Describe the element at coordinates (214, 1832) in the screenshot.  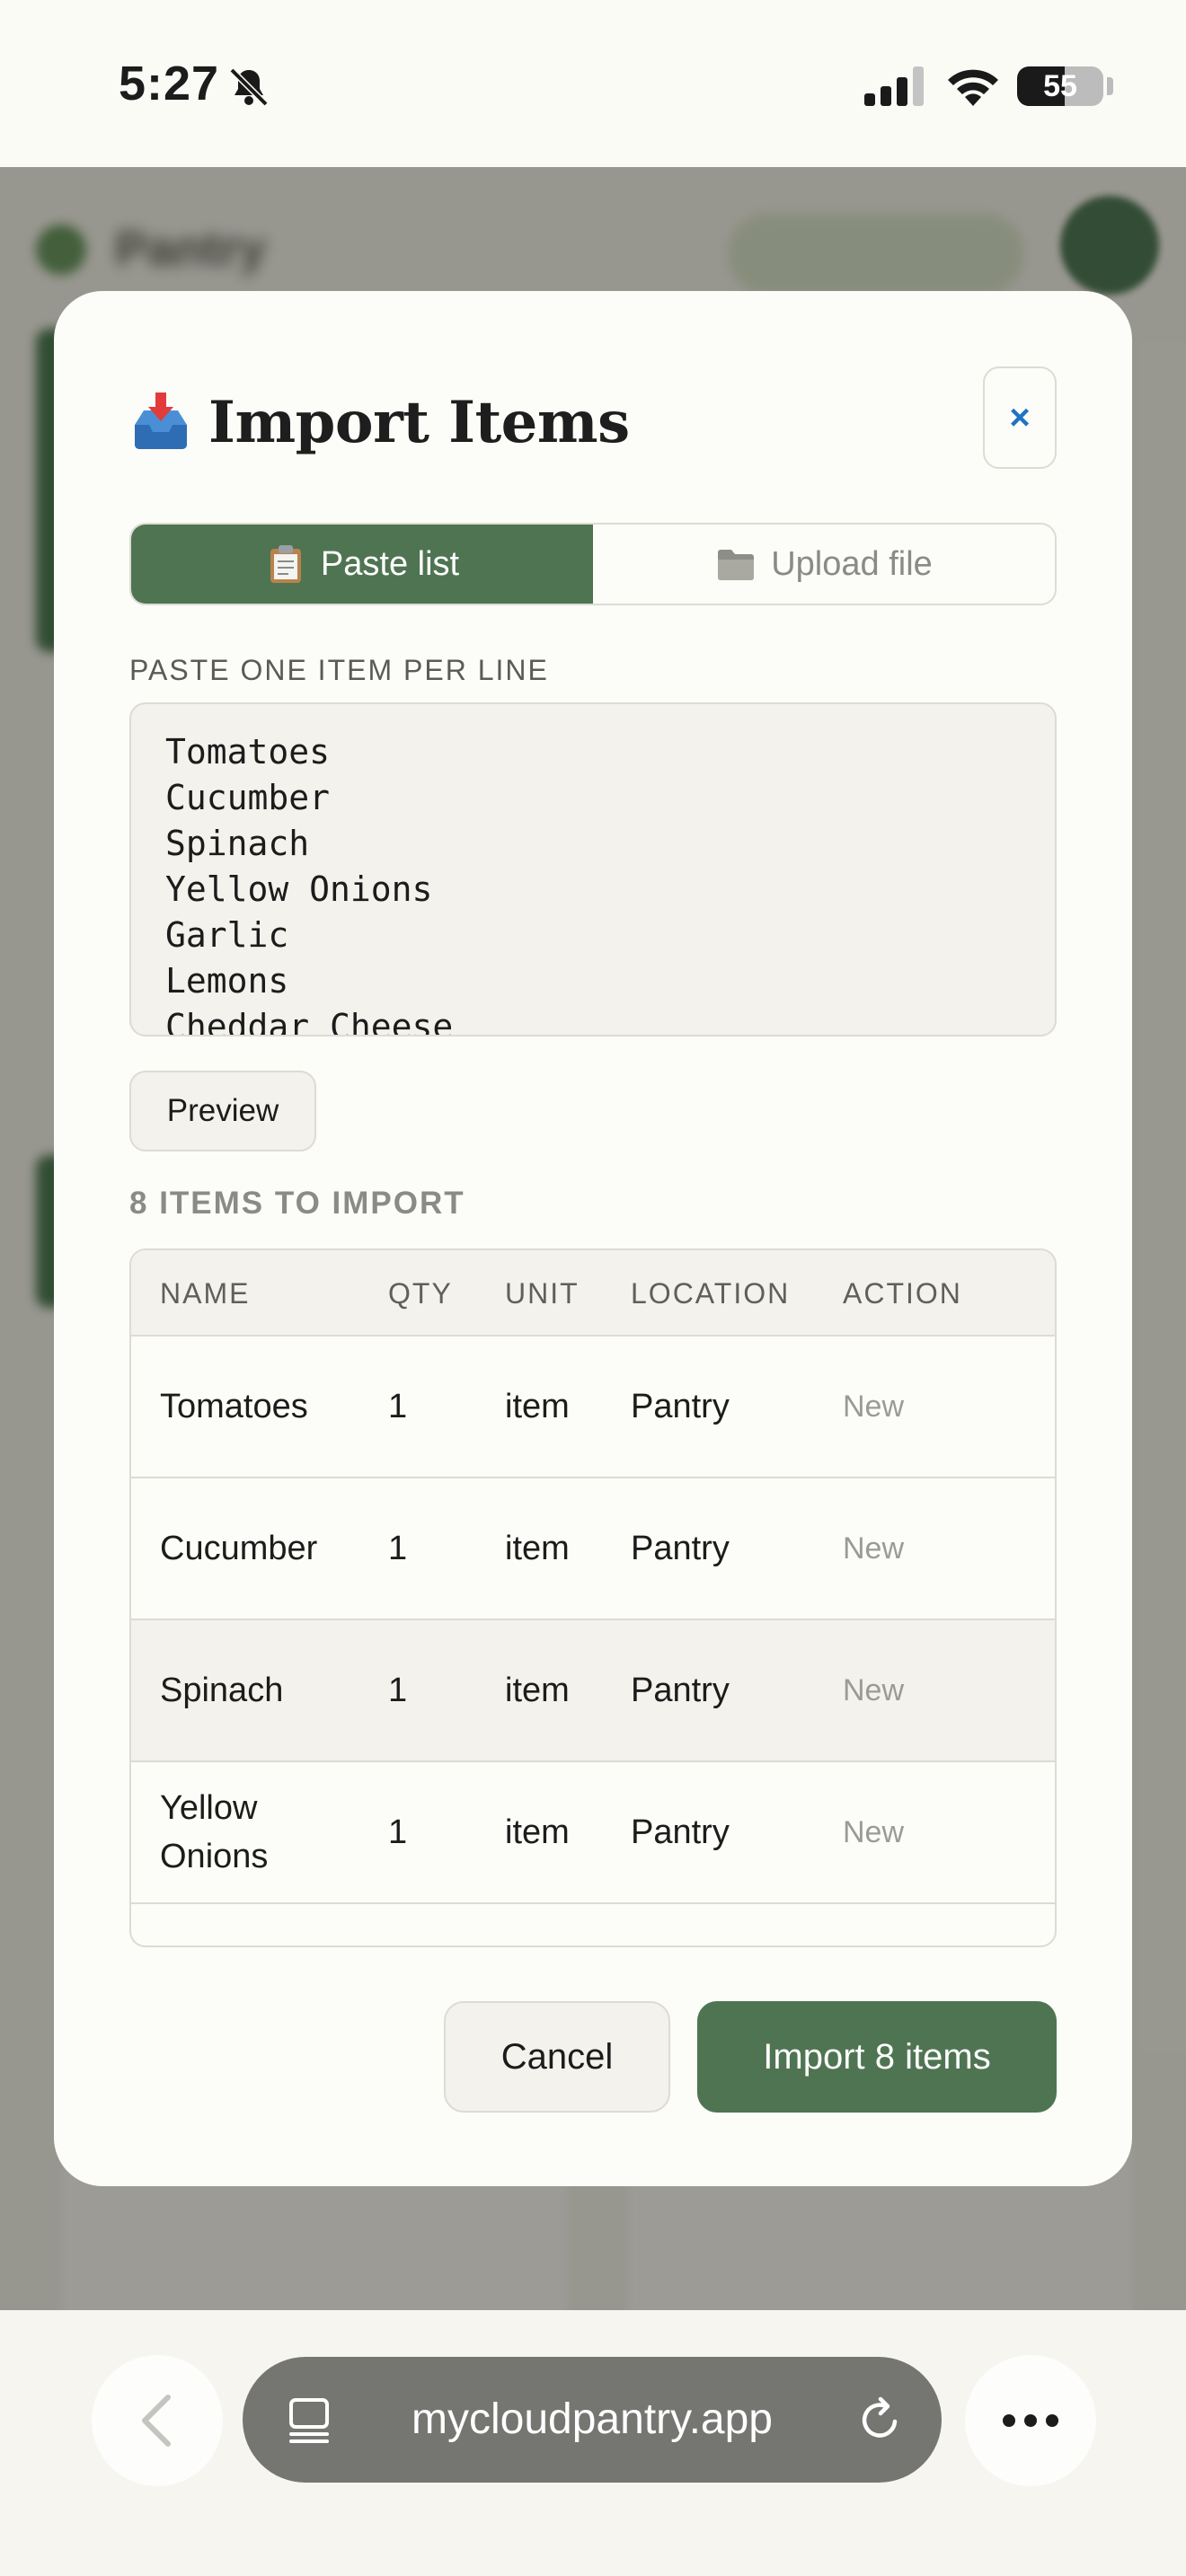
I see `cell-name: Yellow Onions` at that location.